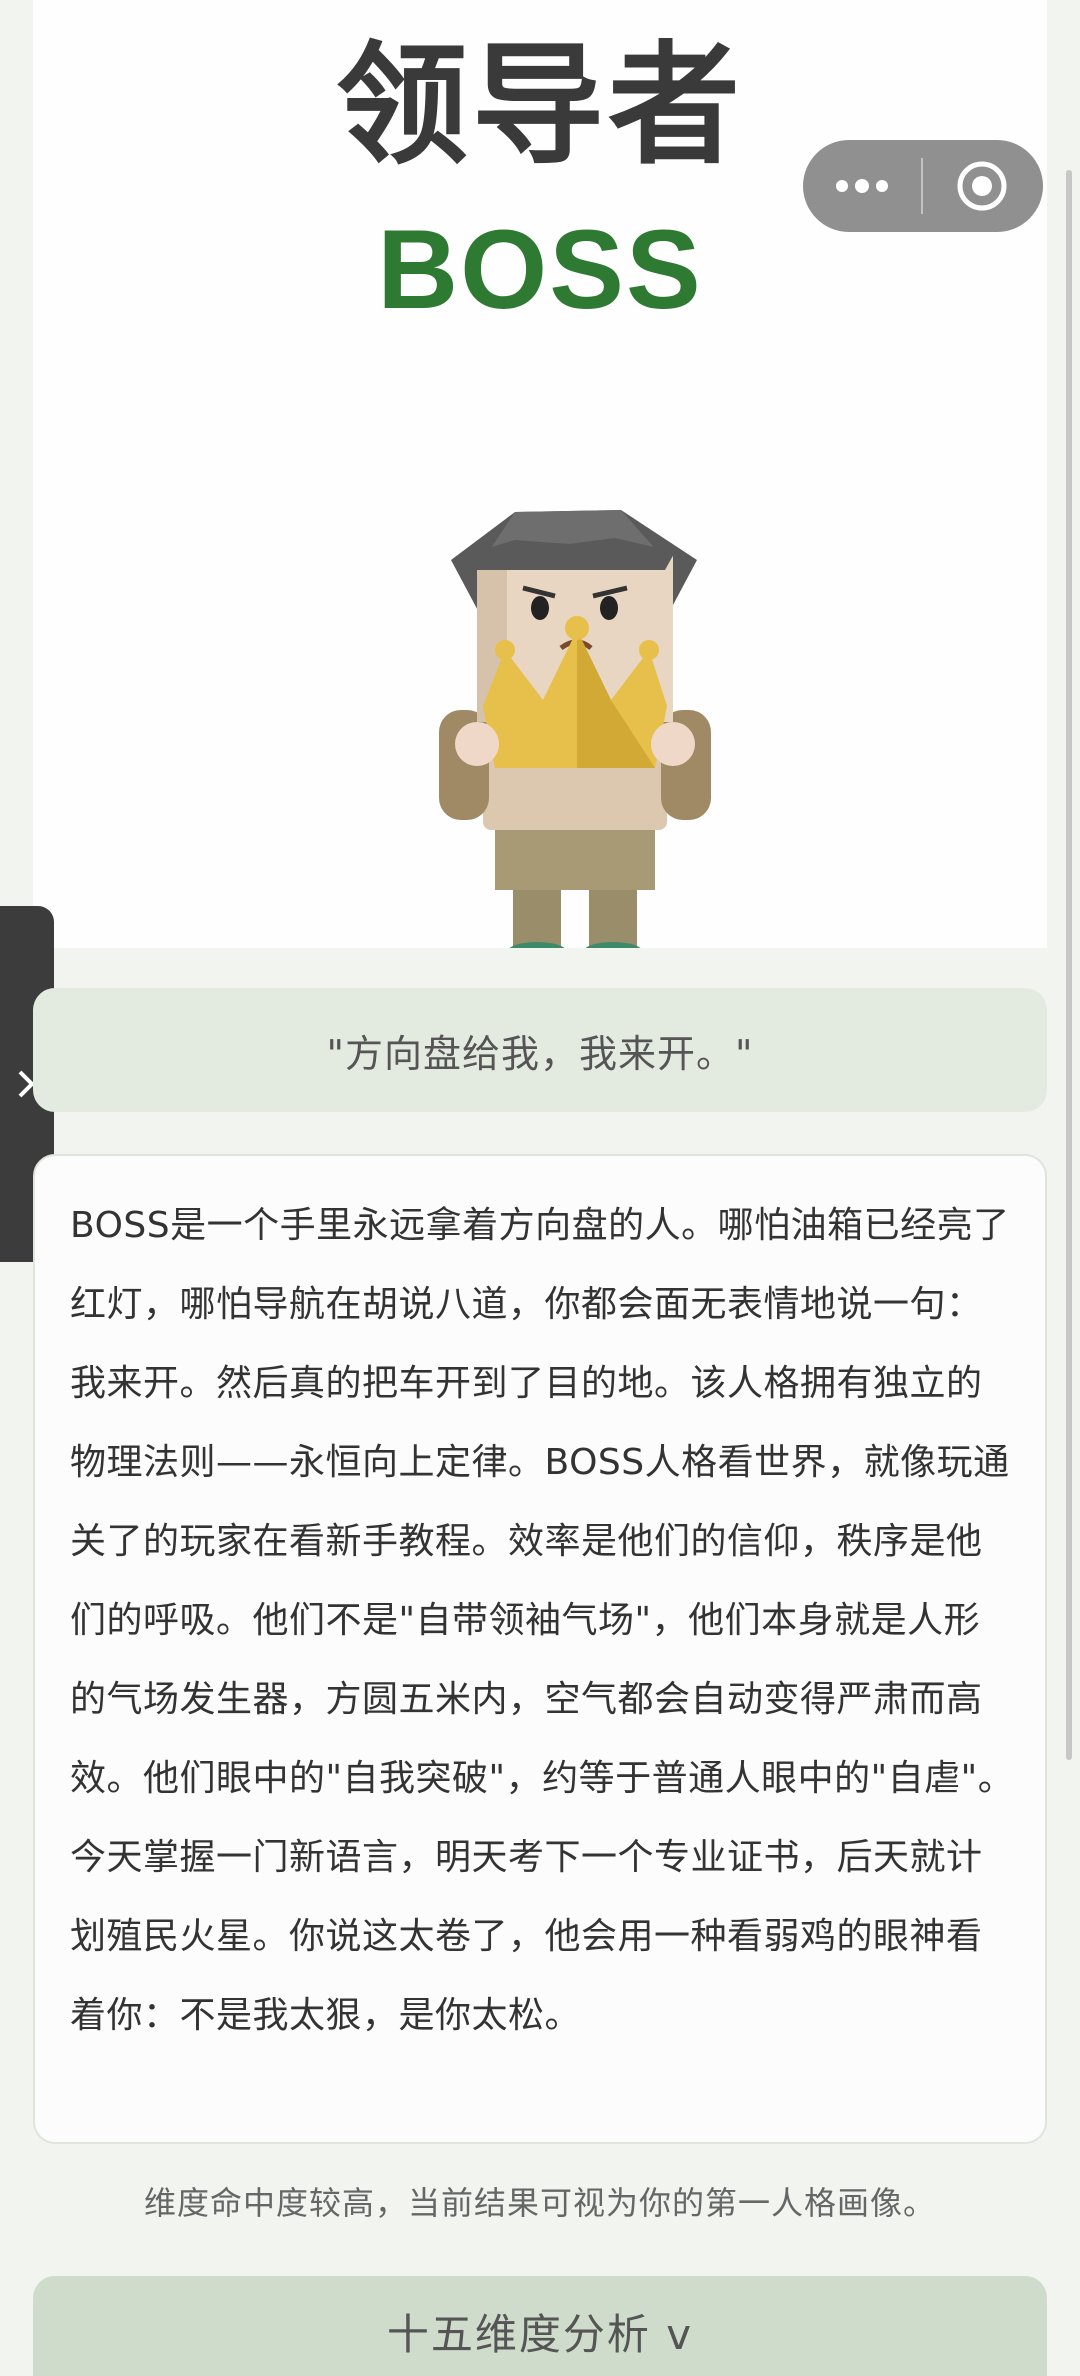 The height and width of the screenshot is (2376, 1080). What do you see at coordinates (540, 1050) in the screenshot?
I see `persona-quote: "方向盘给我，我来开。"` at bounding box center [540, 1050].